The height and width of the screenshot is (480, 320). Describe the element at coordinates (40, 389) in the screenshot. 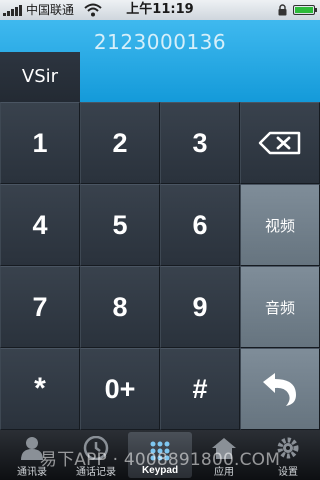

I see `key-star: *` at that location.